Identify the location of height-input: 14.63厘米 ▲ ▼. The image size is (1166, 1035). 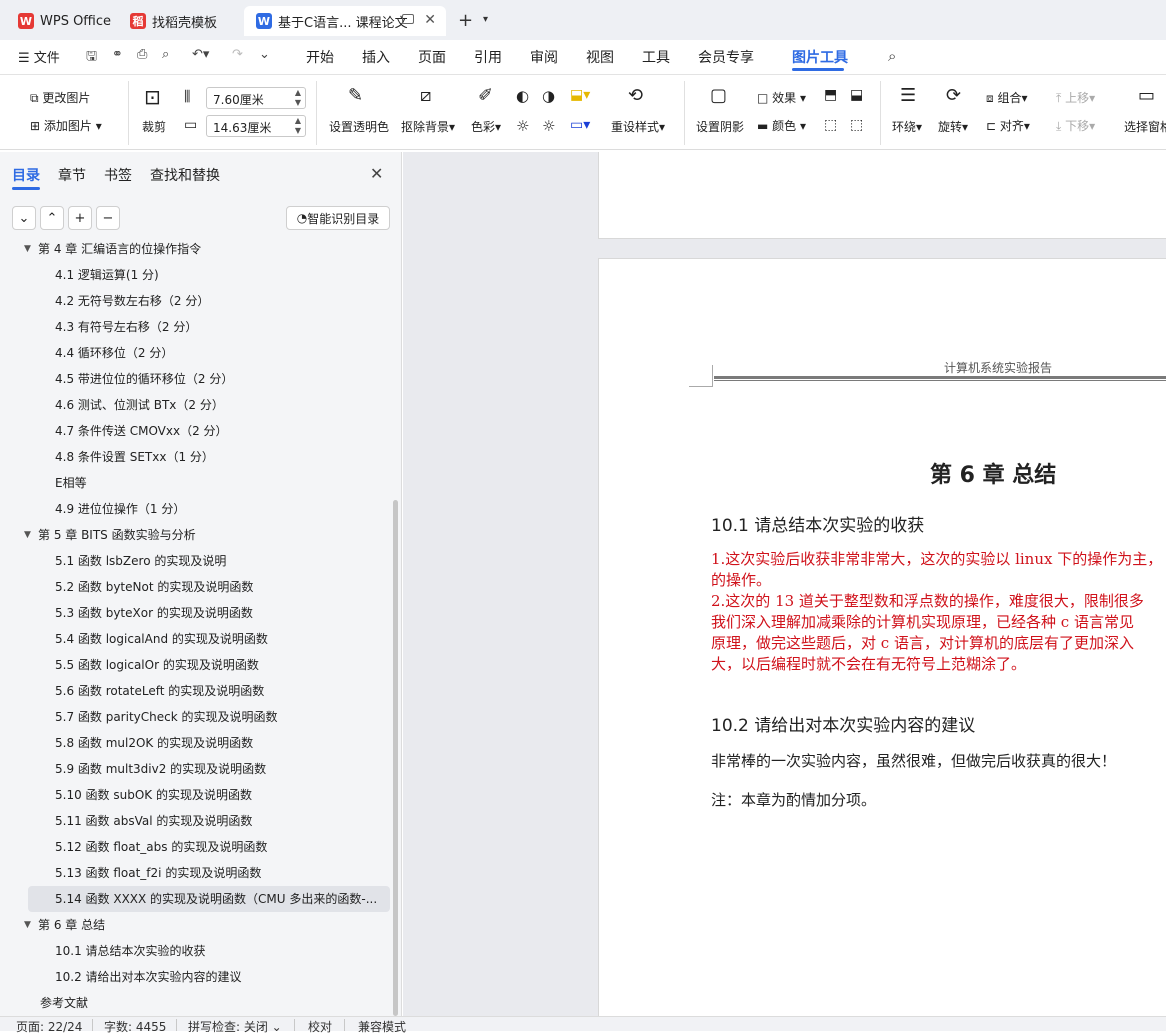
(256, 126).